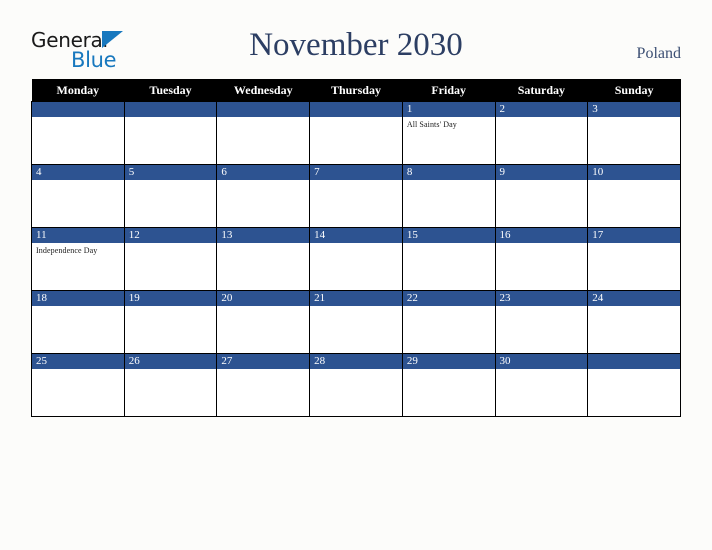 Image resolution: width=712 pixels, height=550 pixels. What do you see at coordinates (634, 196) in the screenshot?
I see `calendar-day-cell: 10` at bounding box center [634, 196].